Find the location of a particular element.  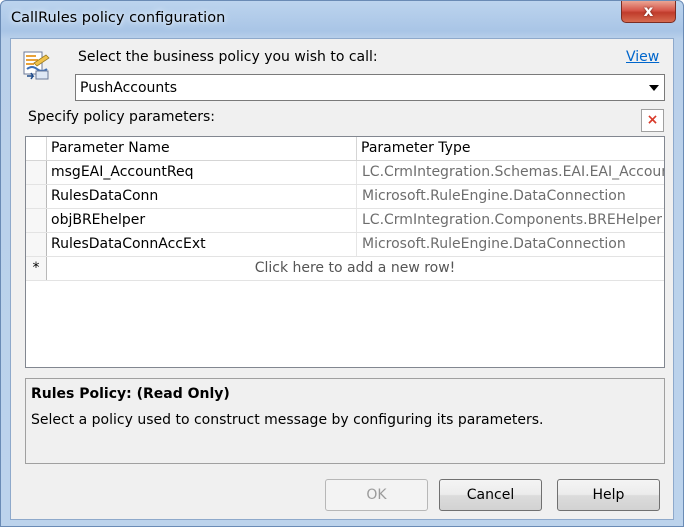

new-row: * Click here to add a new row! is located at coordinates (345, 269).